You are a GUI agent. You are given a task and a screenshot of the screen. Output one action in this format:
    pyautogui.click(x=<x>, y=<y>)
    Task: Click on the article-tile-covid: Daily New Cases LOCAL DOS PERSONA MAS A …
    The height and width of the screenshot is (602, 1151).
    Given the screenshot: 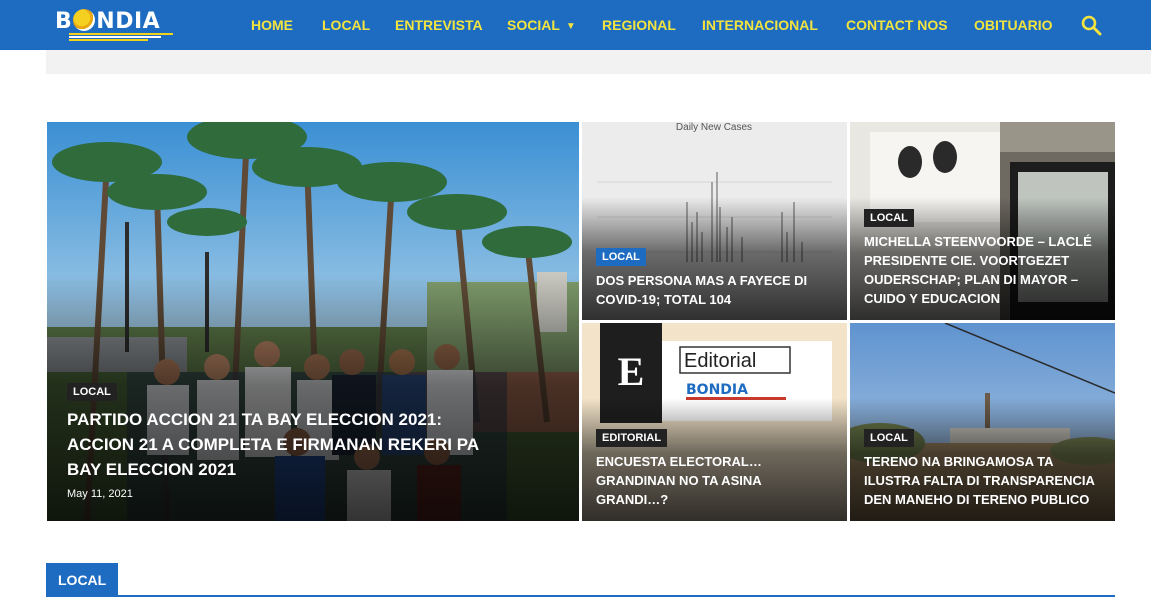 What is the action you would take?
    pyautogui.click(x=714, y=221)
    